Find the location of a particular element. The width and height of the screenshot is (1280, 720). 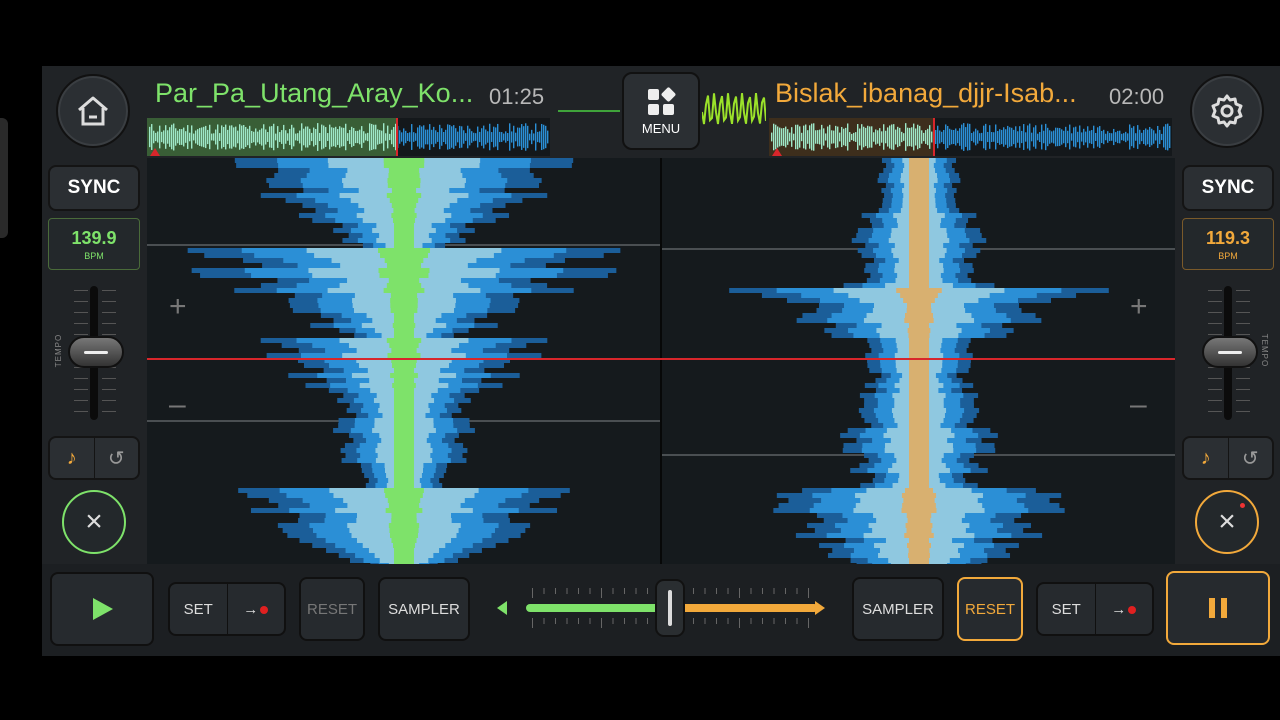

deck-b-cue-jump-button: → is located at coordinates (1124, 609).